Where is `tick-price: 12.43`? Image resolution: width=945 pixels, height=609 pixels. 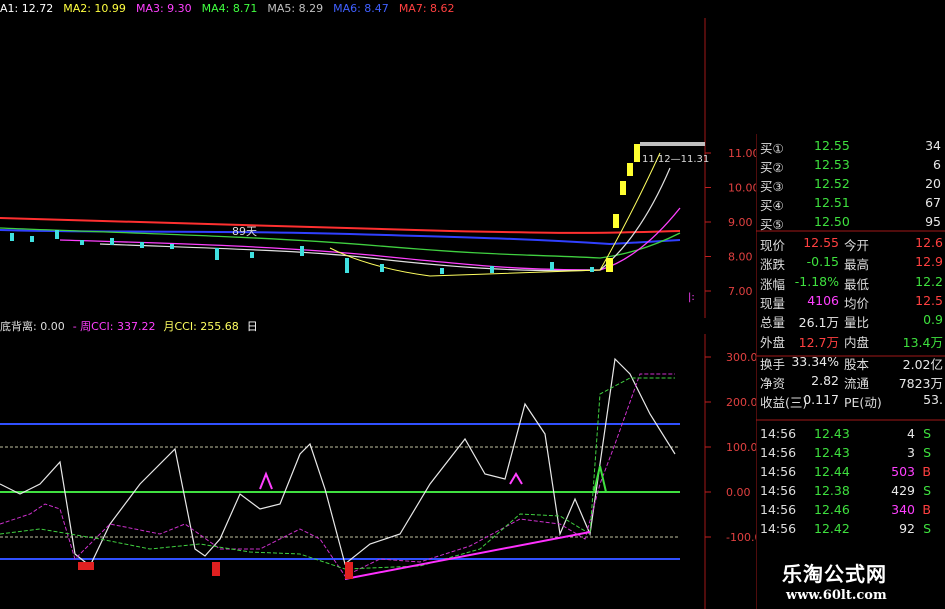
tick-price: 12.43 is located at coordinates (832, 452).